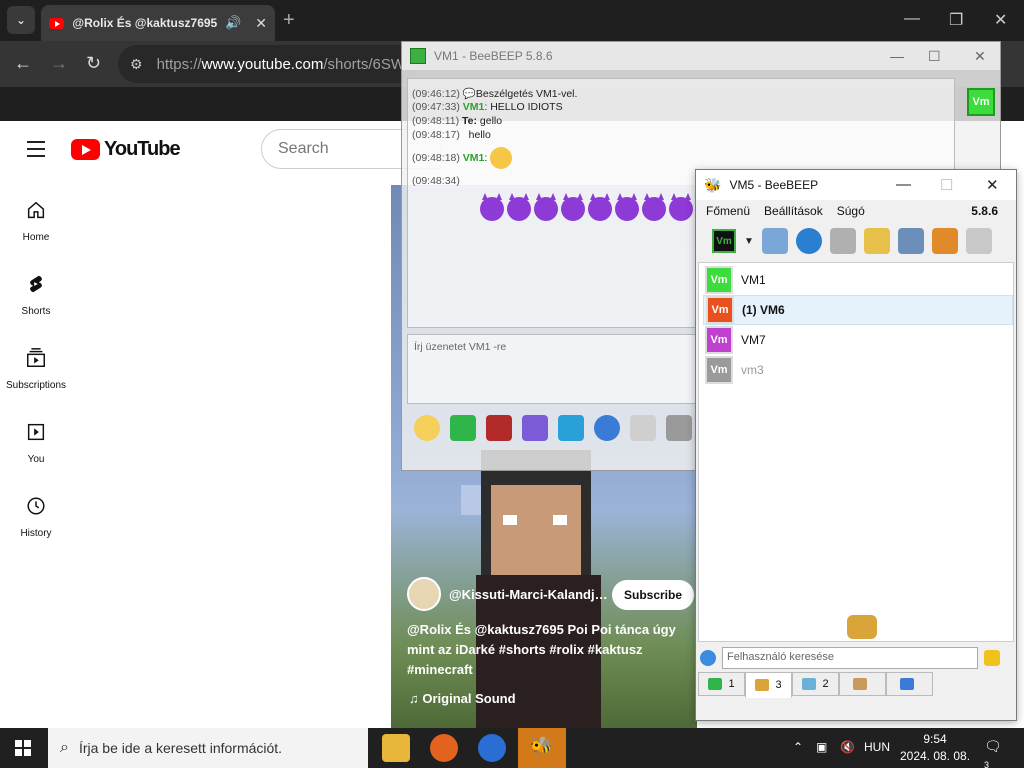 This screenshot has width=1024, height=768. Describe the element at coordinates (774, 241) in the screenshot. I see `edit-profile-icon` at that location.